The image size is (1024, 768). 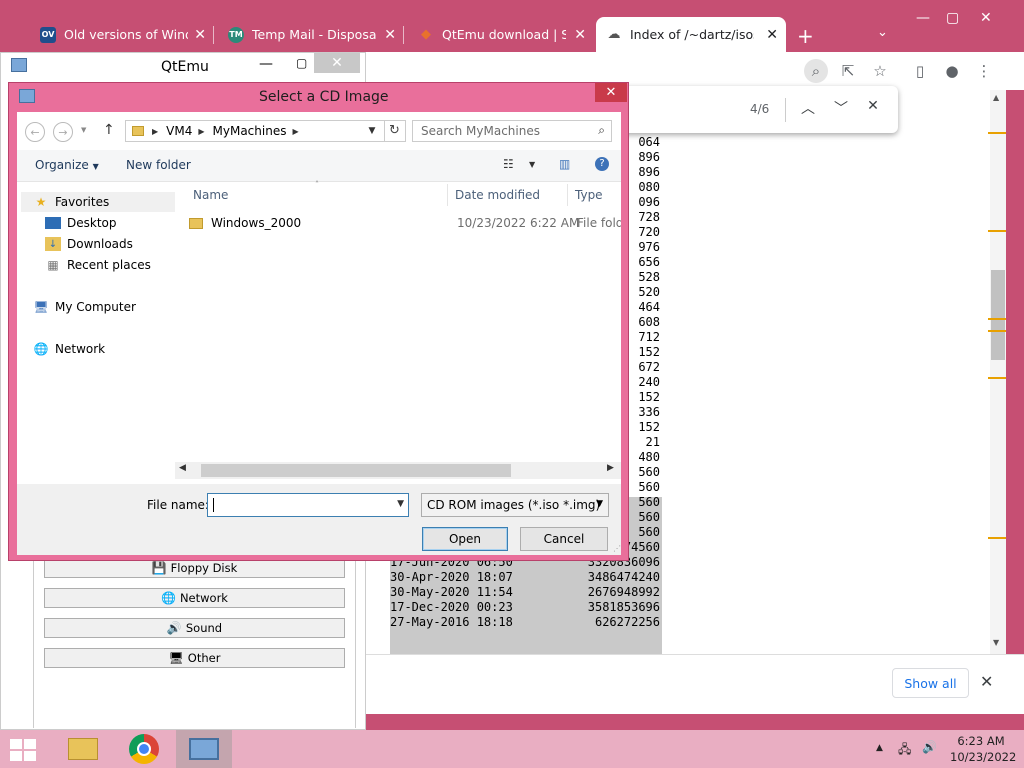 What do you see at coordinates (589, 195) in the screenshot?
I see `column-type: Type` at bounding box center [589, 195].